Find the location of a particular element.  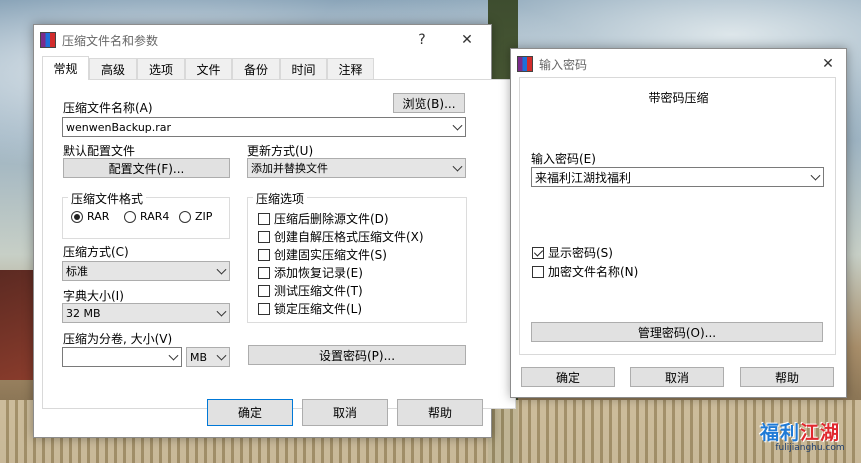

option-delete-after: 压缩后删除源文件(D) is located at coordinates (323, 218).